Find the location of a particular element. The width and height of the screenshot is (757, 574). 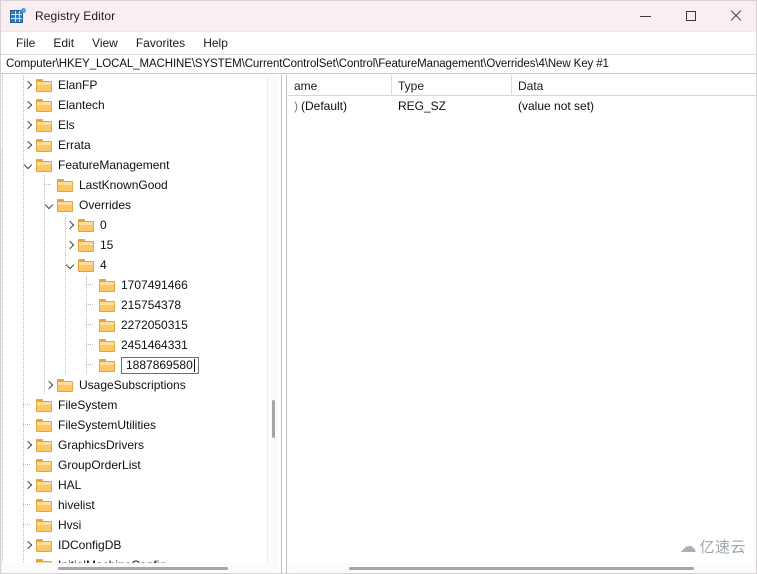

tree-item-grouporderlist: GroupOrderList is located at coordinates (141, 465).